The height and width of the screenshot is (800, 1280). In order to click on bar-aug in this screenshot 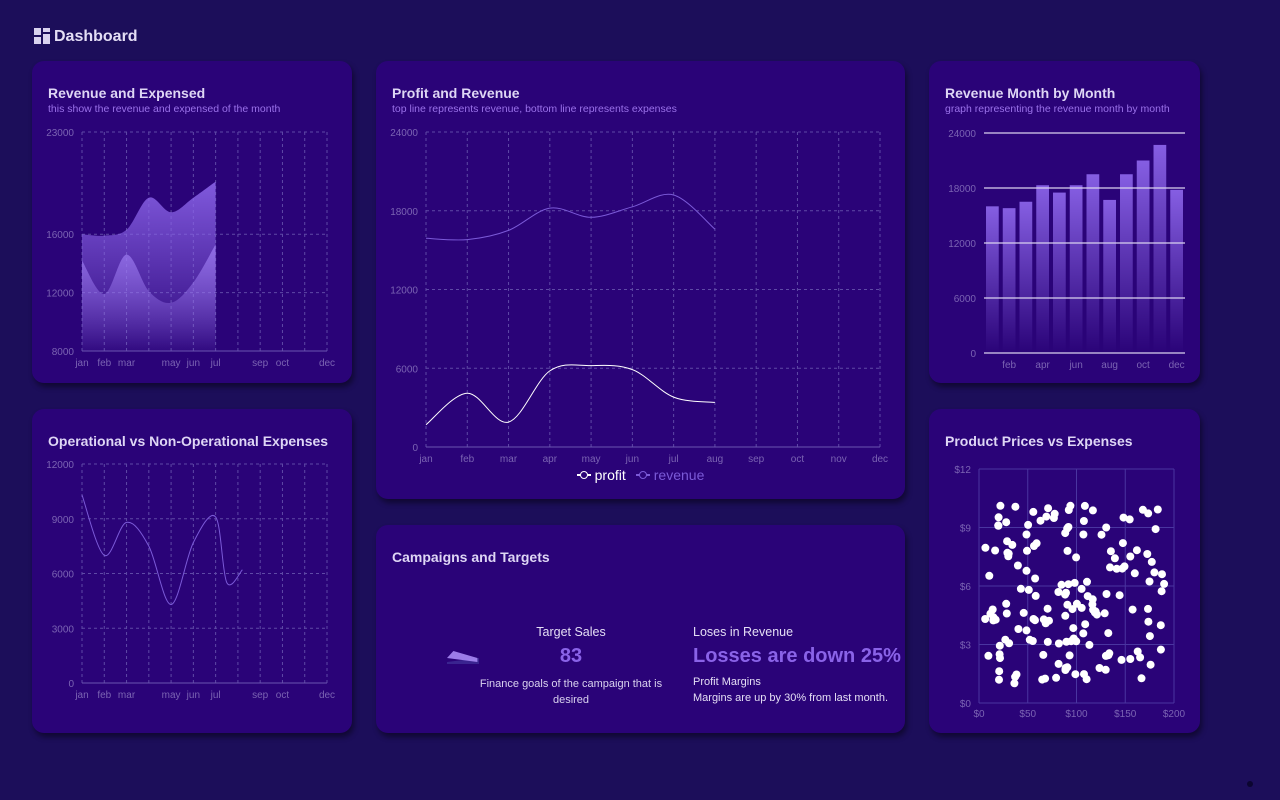, I will do `click(1109, 276)`.